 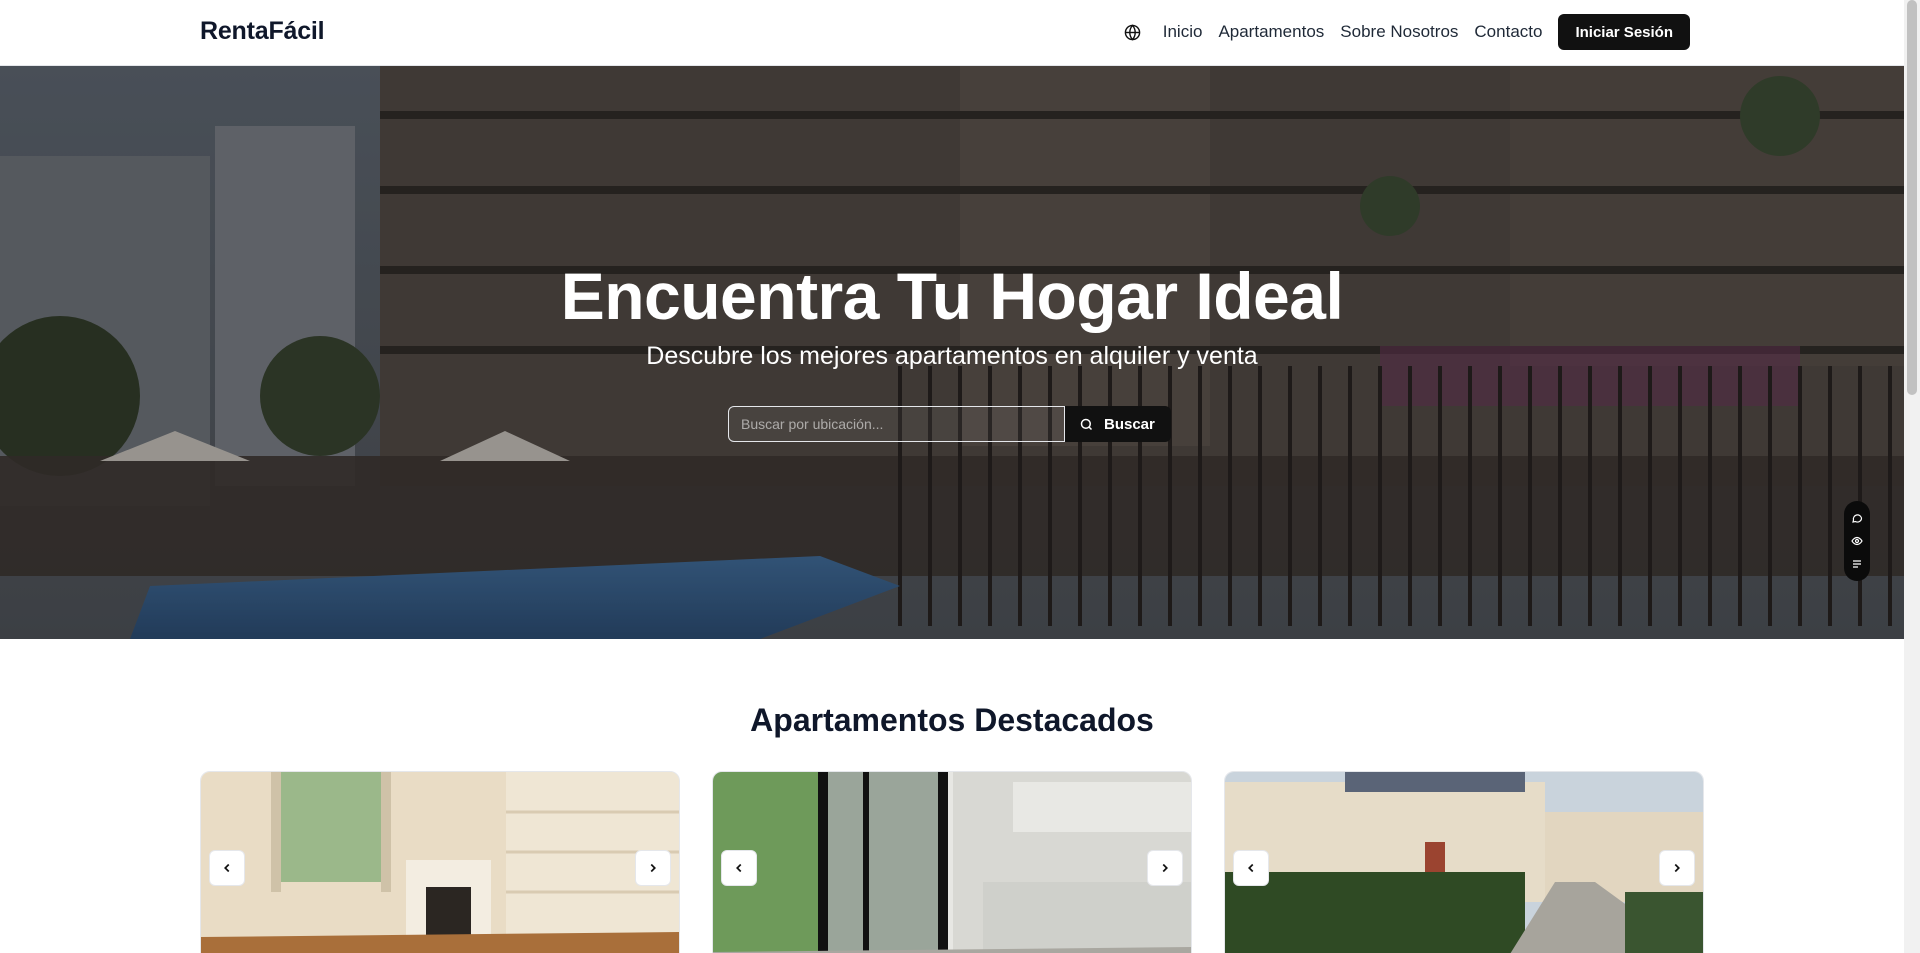 What do you see at coordinates (952, 720) in the screenshot?
I see `featured-section-title: Apartamentos Destacados` at bounding box center [952, 720].